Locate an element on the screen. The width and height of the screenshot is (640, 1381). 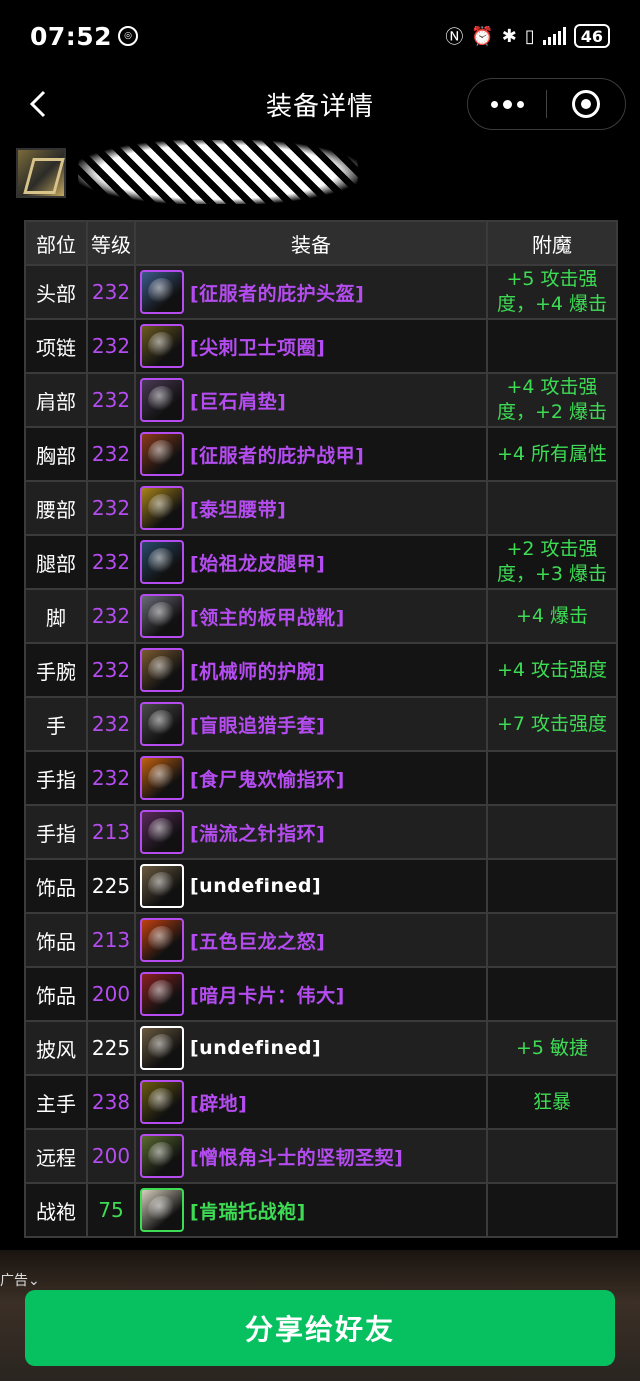
slot-cell: 远程 is located at coordinates (56, 1156).